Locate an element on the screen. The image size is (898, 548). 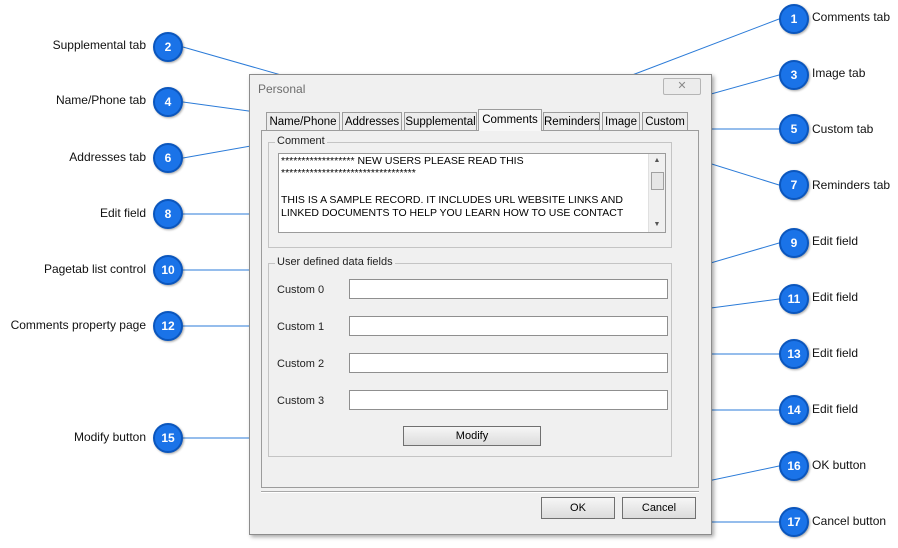
callout-badge: 16 is located at coordinates (794, 466).